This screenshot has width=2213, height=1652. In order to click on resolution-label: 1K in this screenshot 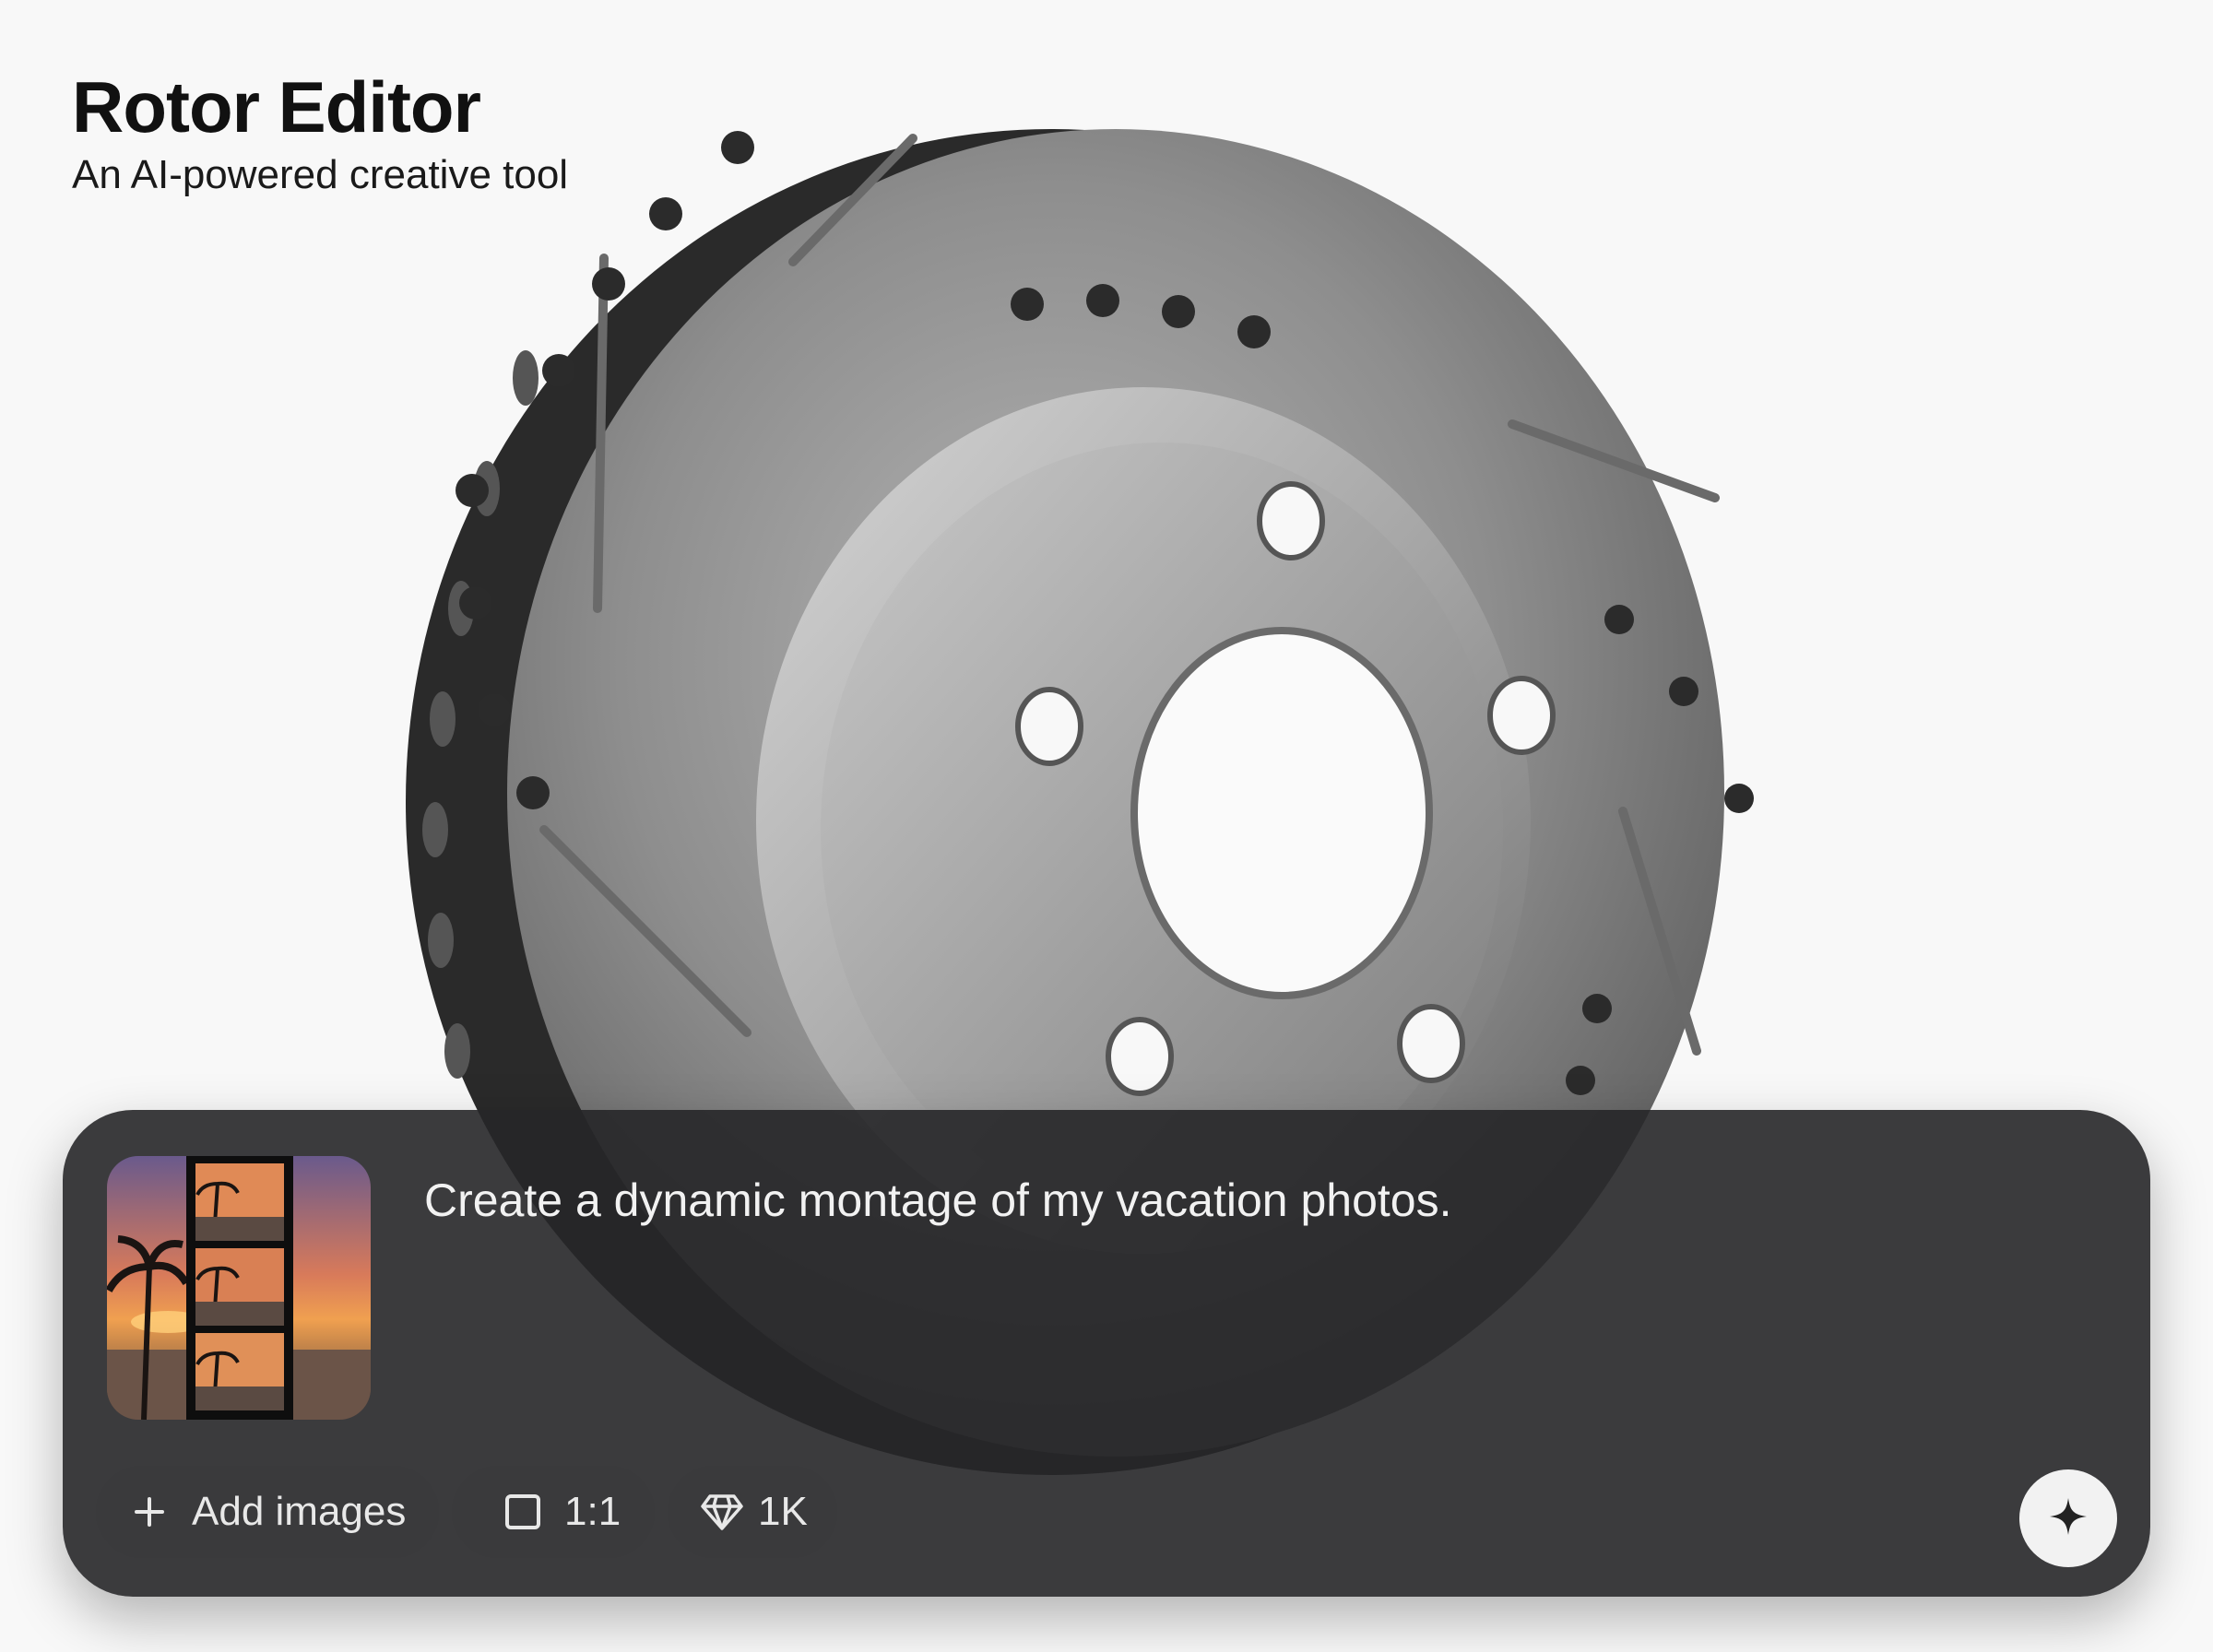, I will do `click(783, 1511)`.